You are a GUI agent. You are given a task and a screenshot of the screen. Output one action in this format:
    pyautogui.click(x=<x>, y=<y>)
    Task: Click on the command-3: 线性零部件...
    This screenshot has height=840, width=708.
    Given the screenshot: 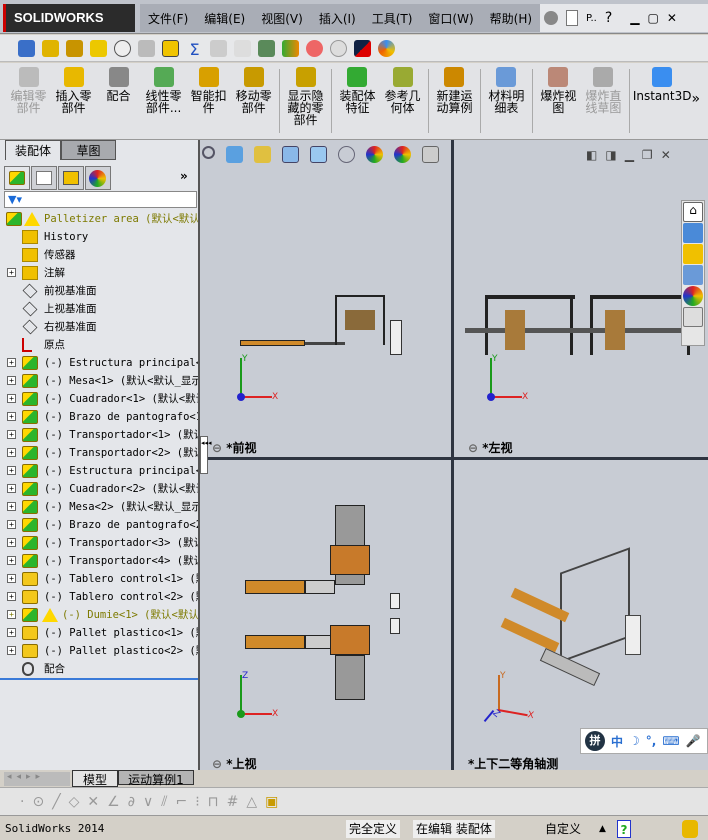 What is the action you would take?
    pyautogui.click(x=163, y=101)
    